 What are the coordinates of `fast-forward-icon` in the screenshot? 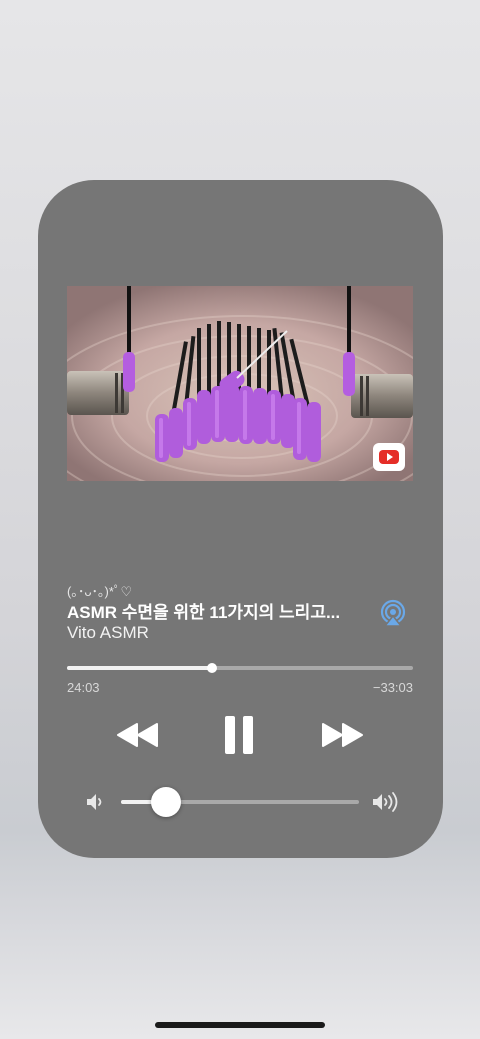 It's located at (342, 735).